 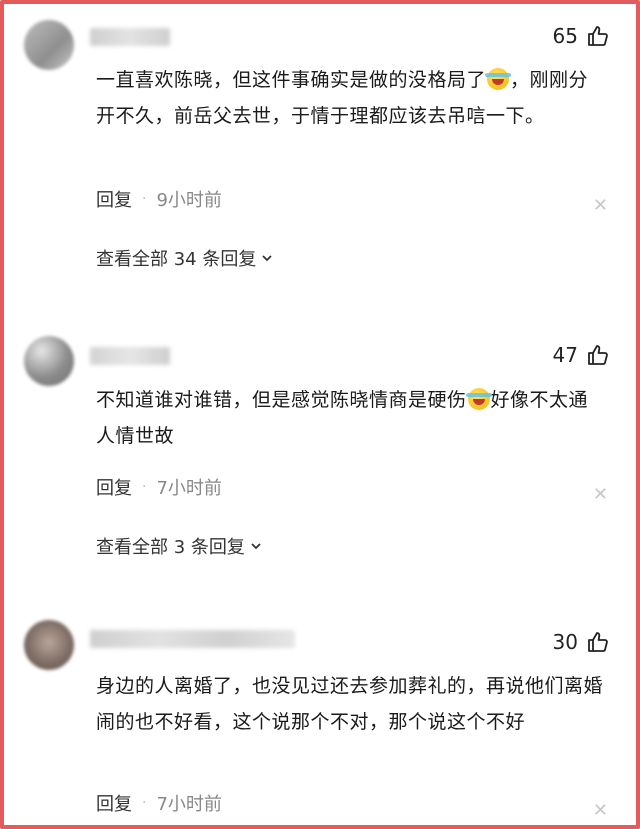 What do you see at coordinates (176, 259) in the screenshot?
I see `view-replies-label: 查看全部 34 条回复` at bounding box center [176, 259].